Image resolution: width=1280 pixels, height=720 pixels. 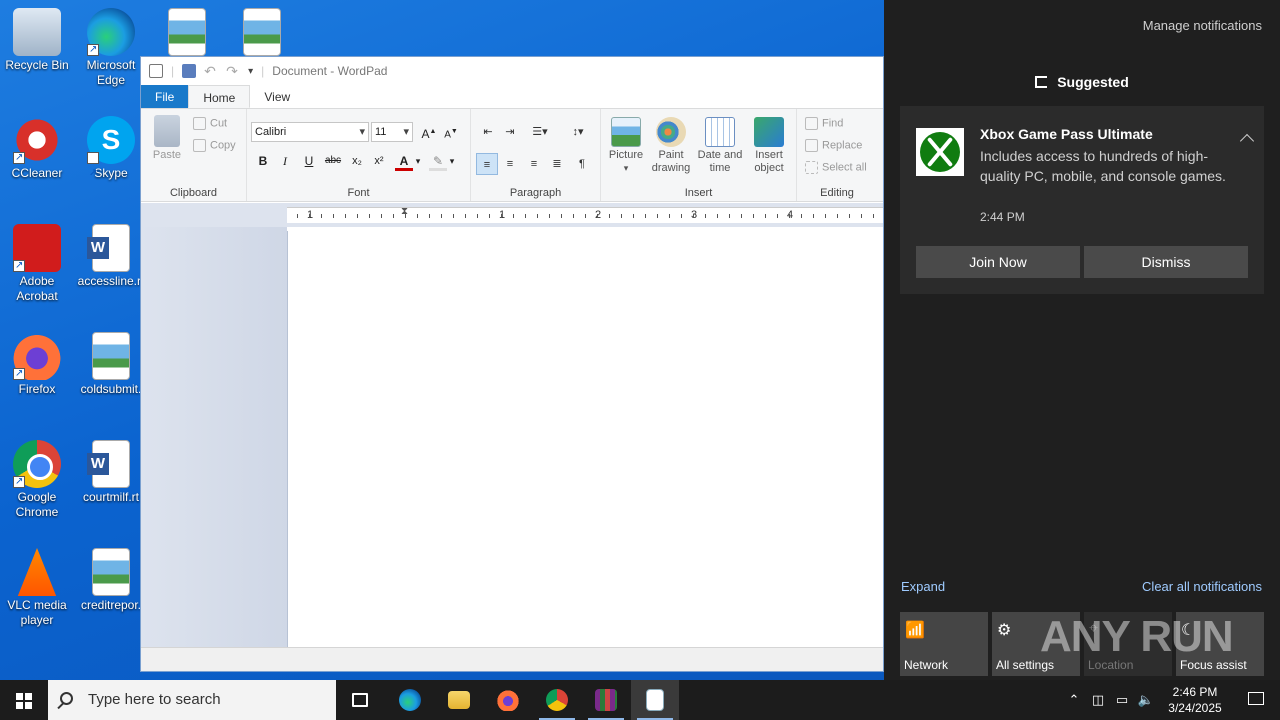 I want to click on taskbar-search-box: Type here to search, so click(x=192, y=700).